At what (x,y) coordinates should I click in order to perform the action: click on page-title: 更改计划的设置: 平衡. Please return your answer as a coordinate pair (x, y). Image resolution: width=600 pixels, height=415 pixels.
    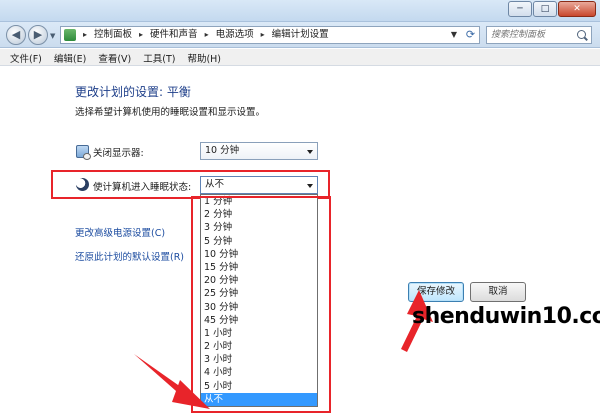
    Looking at the image, I should click on (133, 92).